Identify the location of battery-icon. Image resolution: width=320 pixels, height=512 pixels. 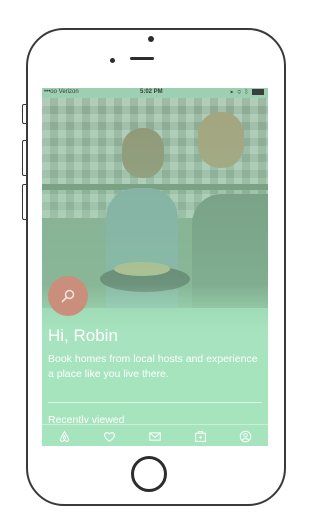
(258, 92).